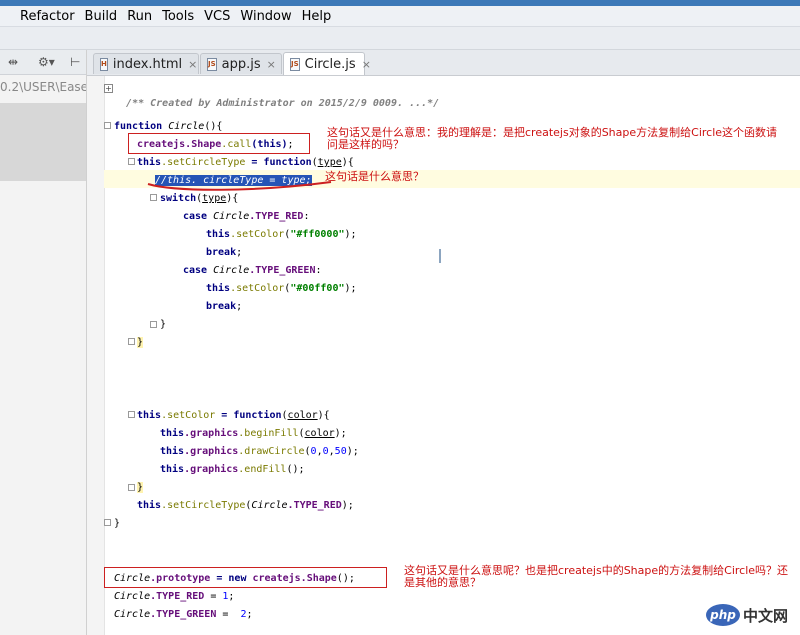 The image size is (800, 635). What do you see at coordinates (108, 88) in the screenshot?
I see `expand-icon: +` at bounding box center [108, 88].